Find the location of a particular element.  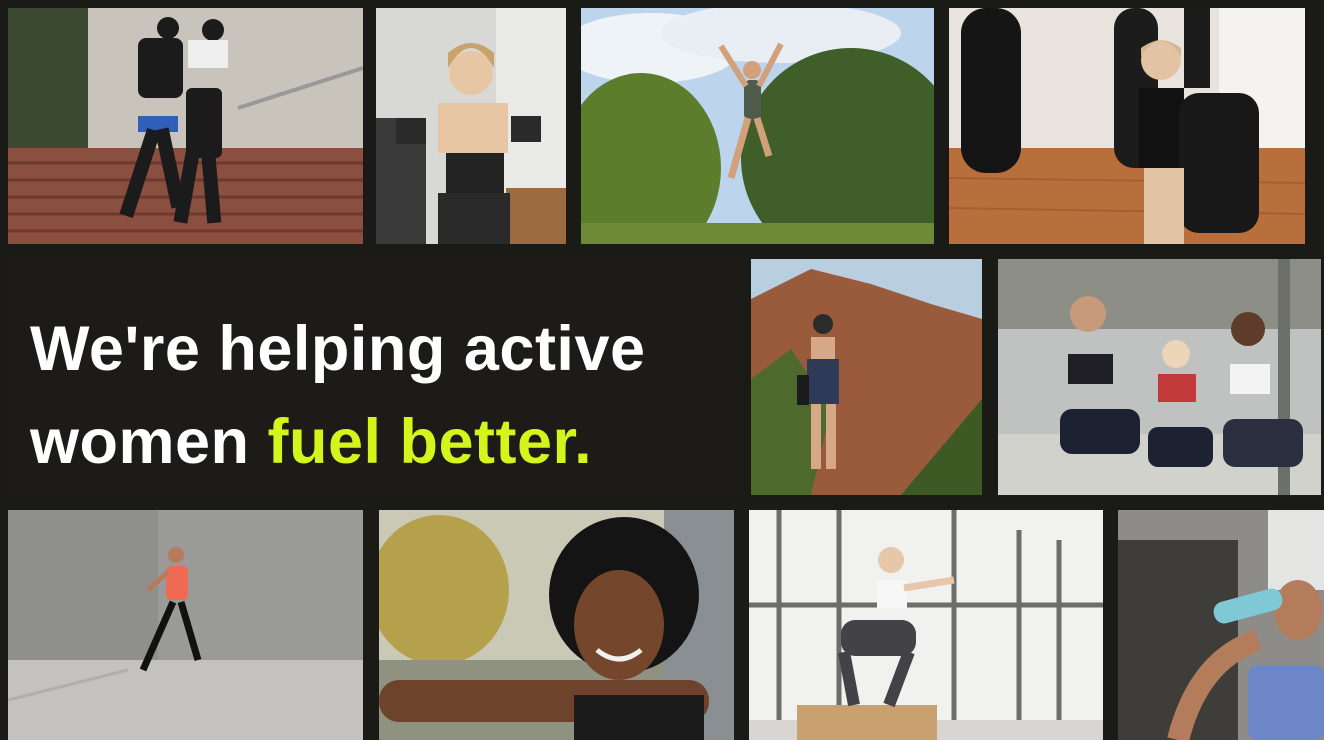

headline: We're helping active women fuel better. is located at coordinates (338, 396).